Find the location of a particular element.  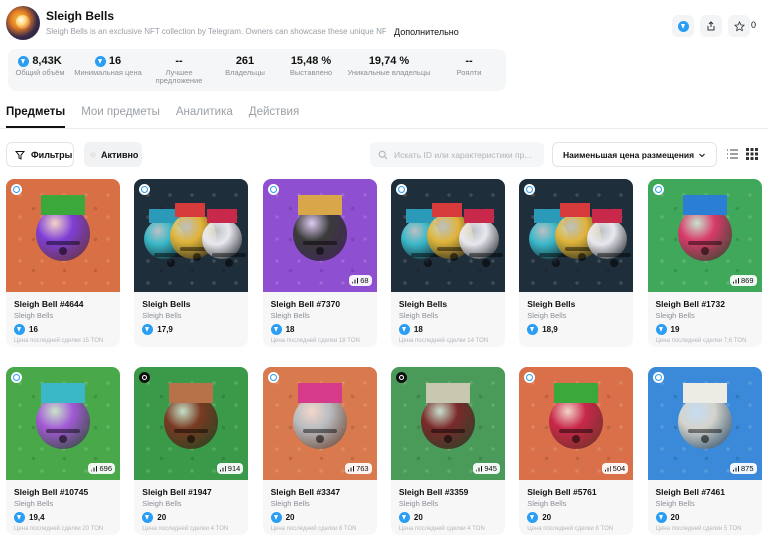

nft-image: 68 is located at coordinates (319, 235).